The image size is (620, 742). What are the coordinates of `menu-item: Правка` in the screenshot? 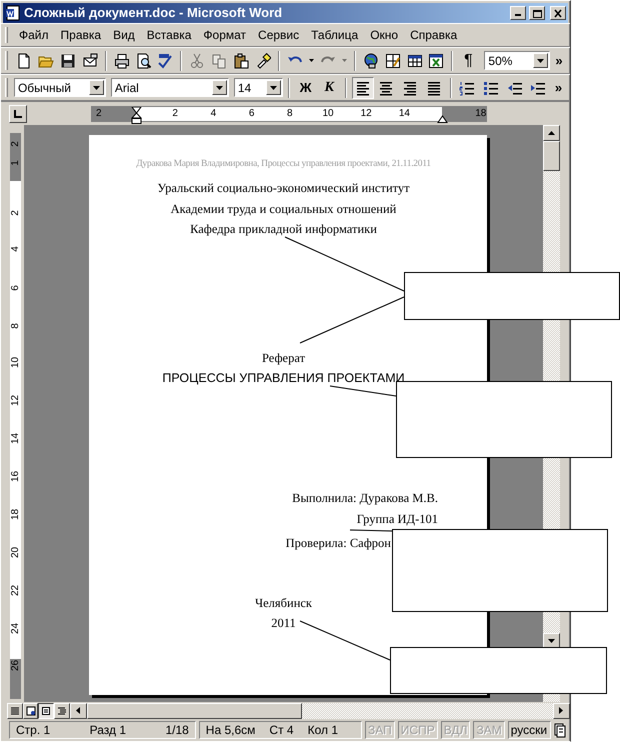 It's located at (81, 35).